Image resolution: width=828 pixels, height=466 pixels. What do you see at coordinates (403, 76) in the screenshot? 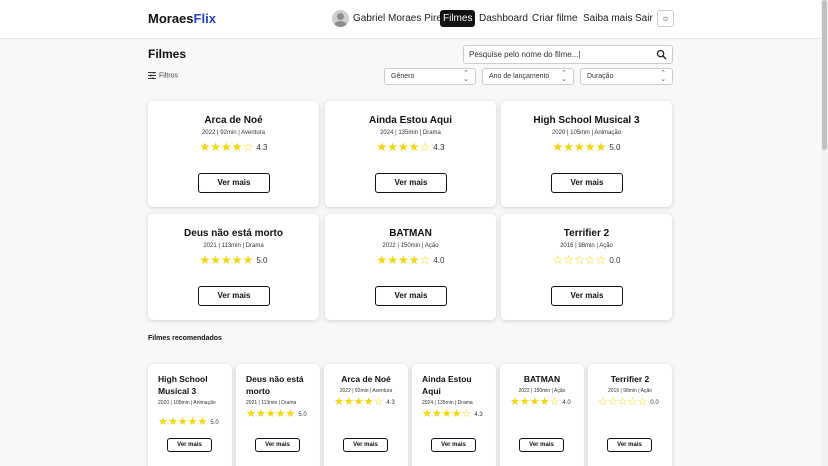
I see `genre-select-value: Gênero` at bounding box center [403, 76].